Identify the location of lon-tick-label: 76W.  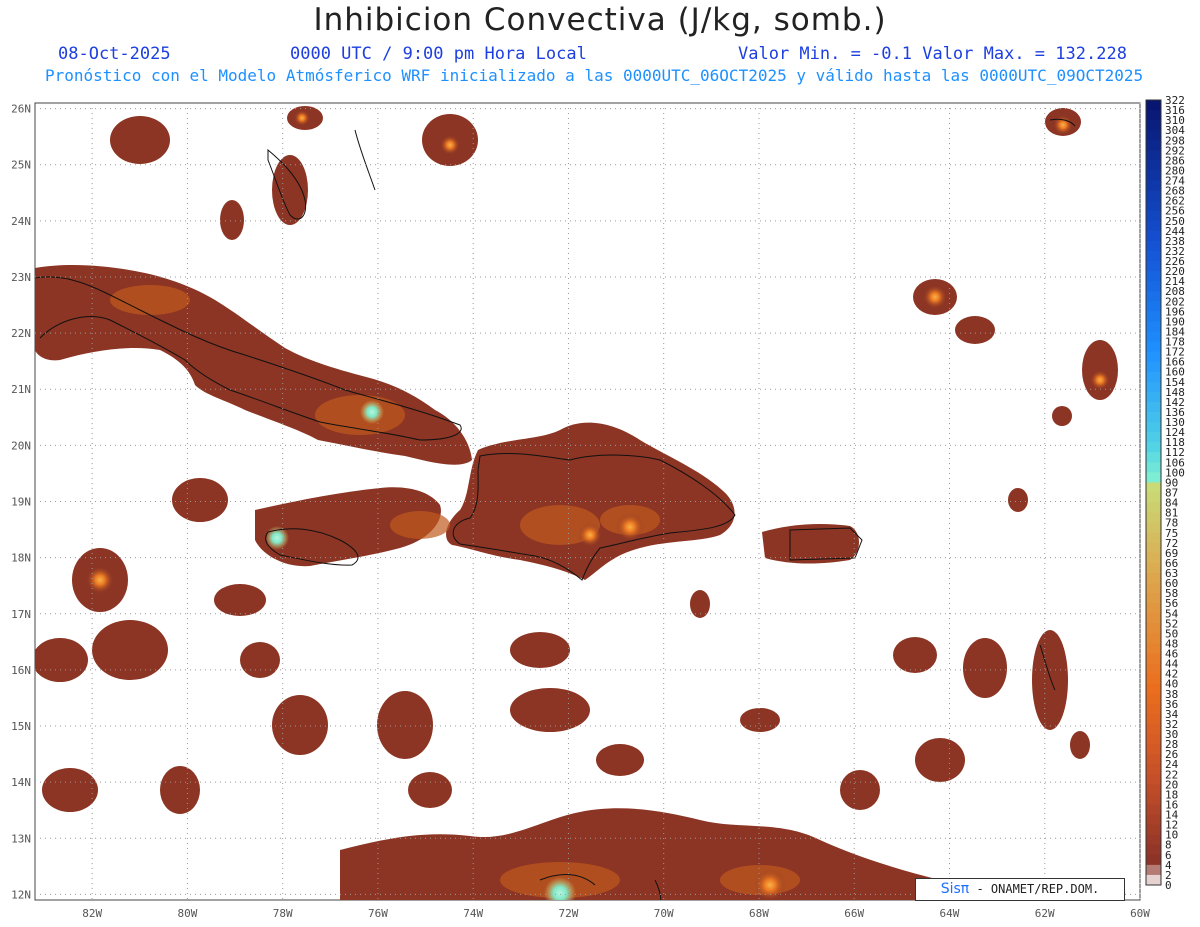
(378, 913).